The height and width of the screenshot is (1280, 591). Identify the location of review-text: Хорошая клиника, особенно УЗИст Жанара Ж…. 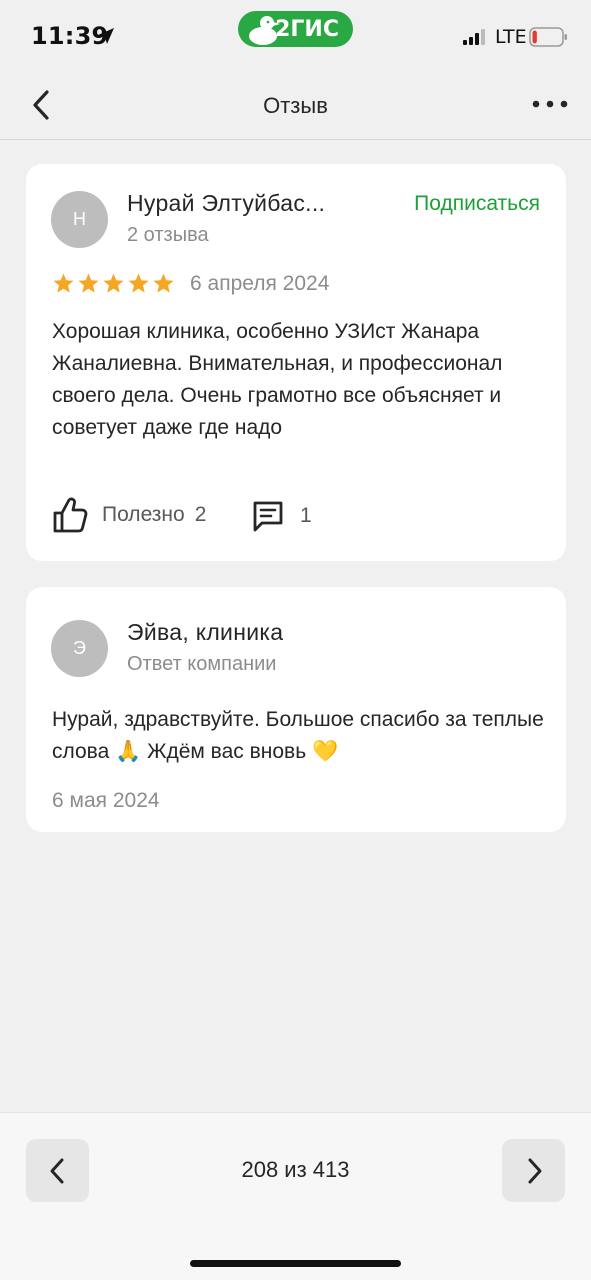
(277, 379).